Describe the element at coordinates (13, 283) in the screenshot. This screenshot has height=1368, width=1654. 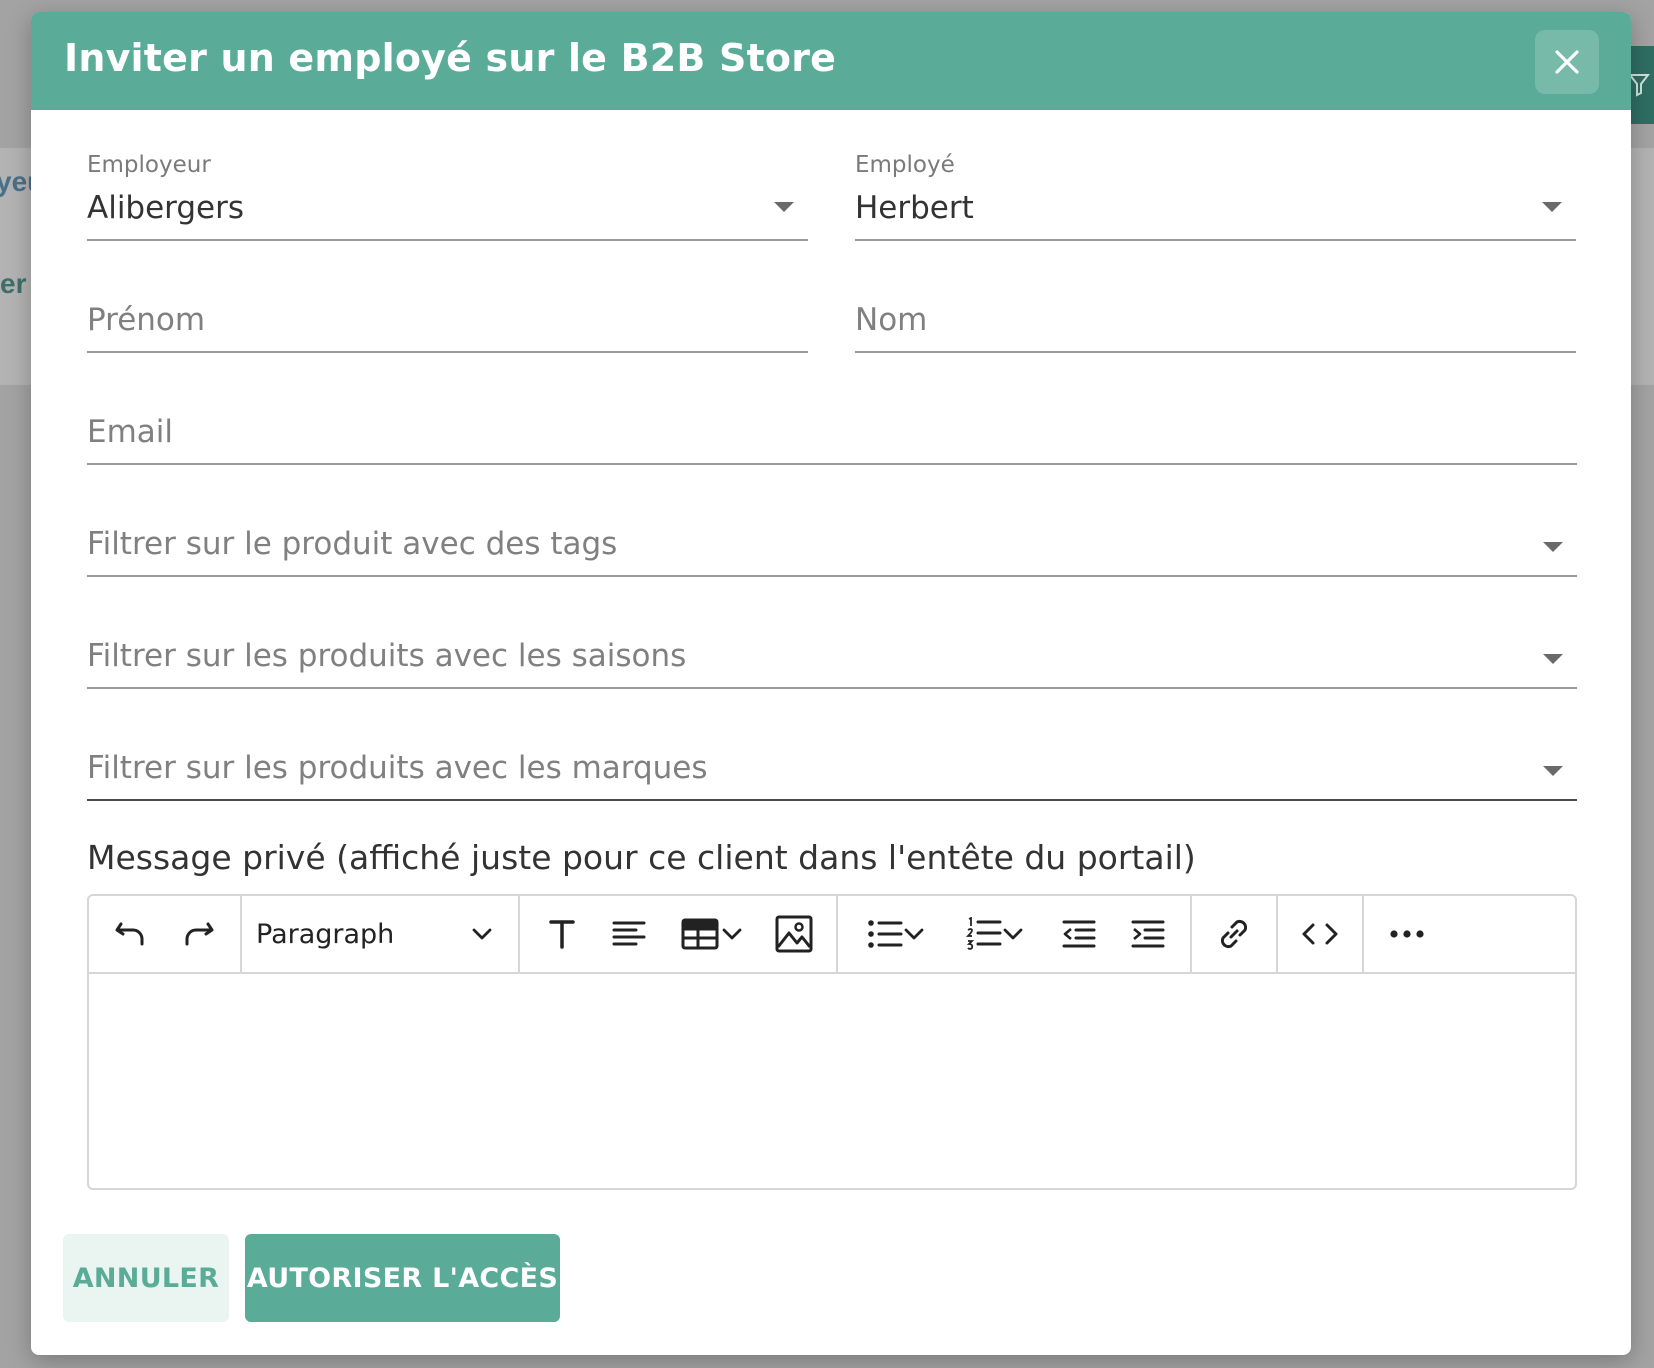
I see `background-text-fragment: er` at that location.